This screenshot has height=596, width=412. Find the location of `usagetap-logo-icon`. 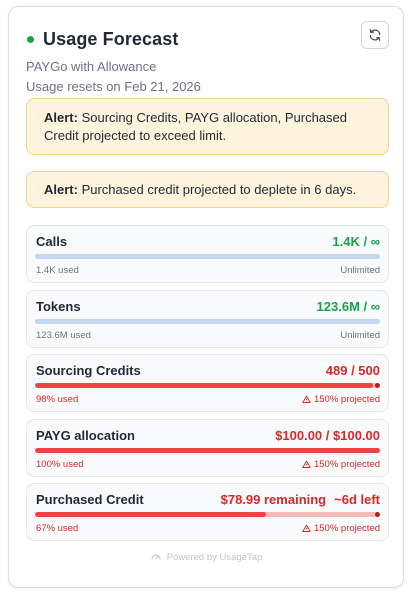

usagetap-logo-icon is located at coordinates (156, 557).